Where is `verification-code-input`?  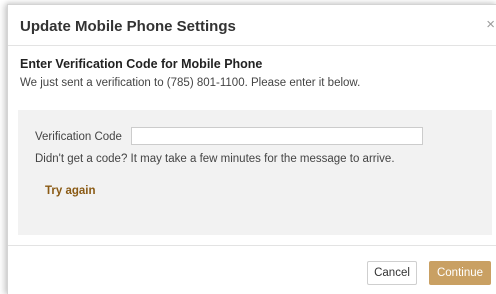
verification-code-input is located at coordinates (277, 136).